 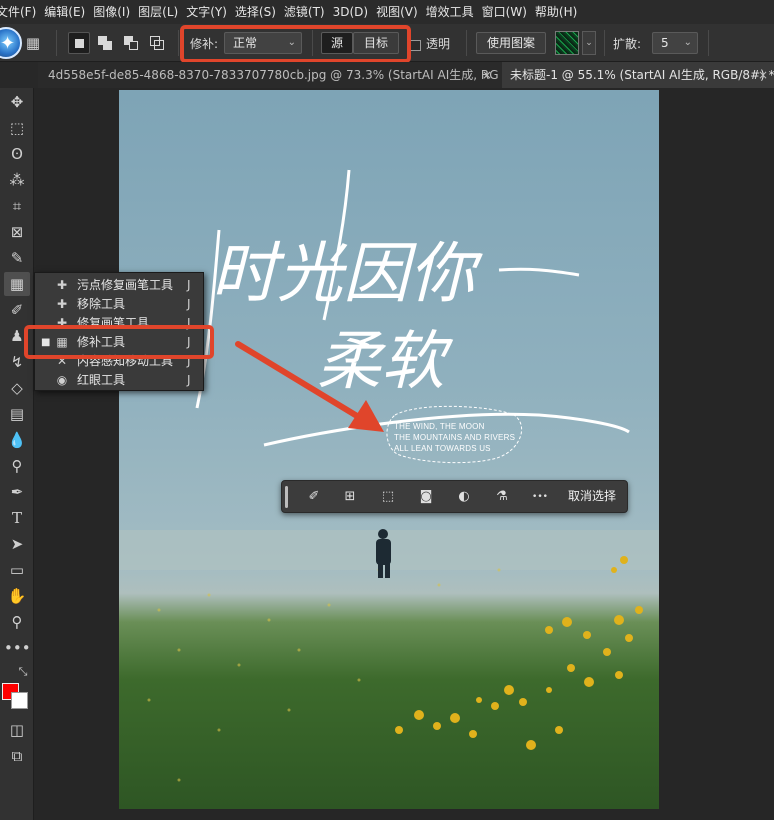 I want to click on menu-help: 帮助(H), so click(x=556, y=12).